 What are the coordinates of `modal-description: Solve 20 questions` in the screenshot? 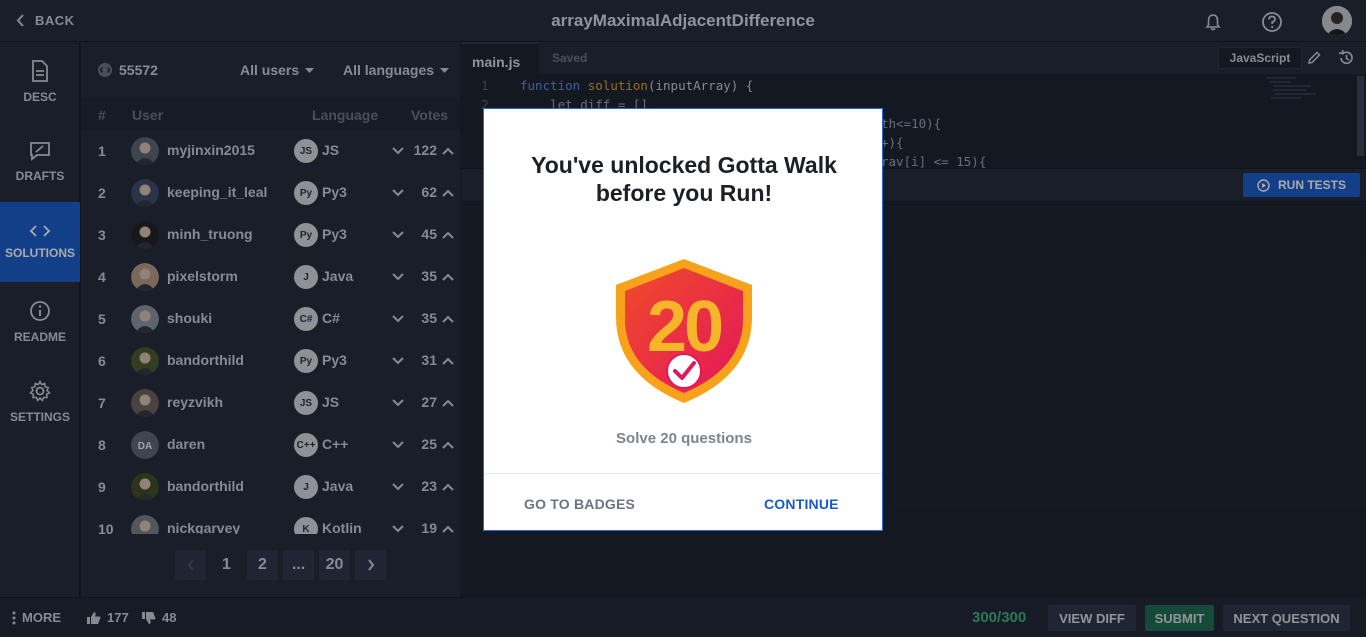 It's located at (684, 438).